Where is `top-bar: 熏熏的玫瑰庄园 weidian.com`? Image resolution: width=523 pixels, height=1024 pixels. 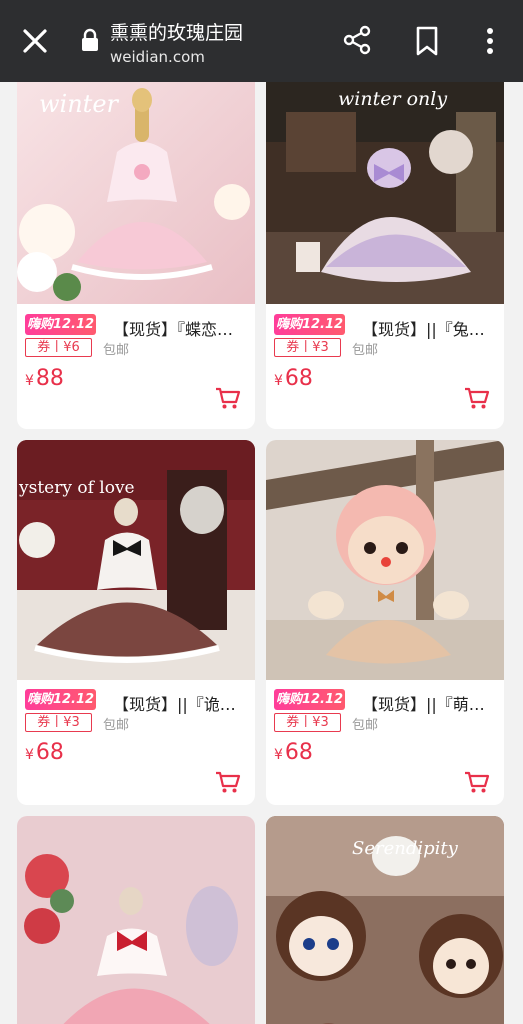 top-bar: 熏熏的玫瑰庄园 weidian.com is located at coordinates (261, 41).